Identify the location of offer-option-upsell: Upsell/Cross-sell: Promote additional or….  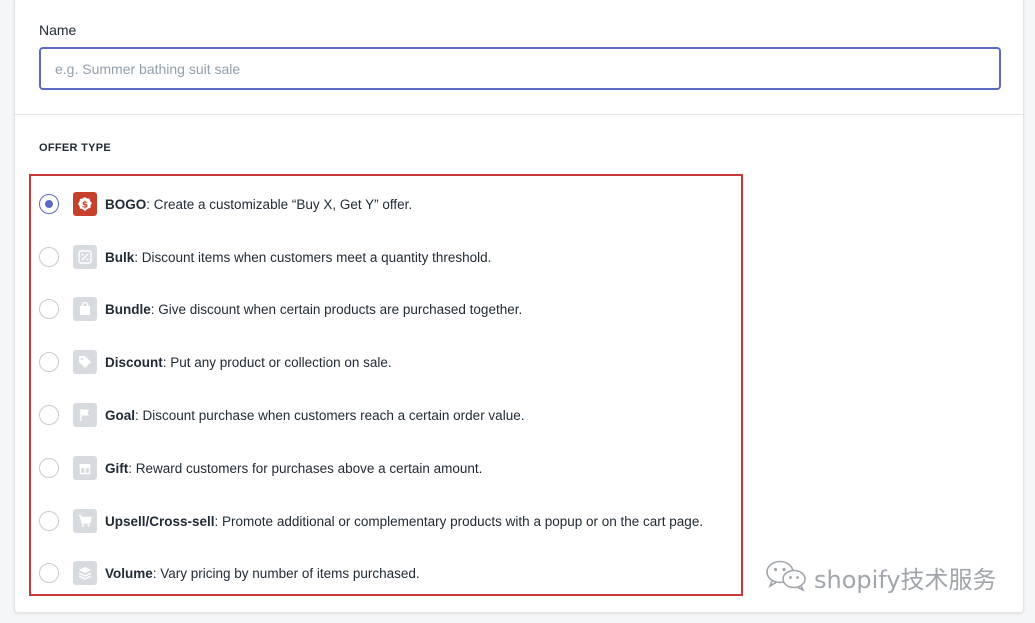
(389, 521).